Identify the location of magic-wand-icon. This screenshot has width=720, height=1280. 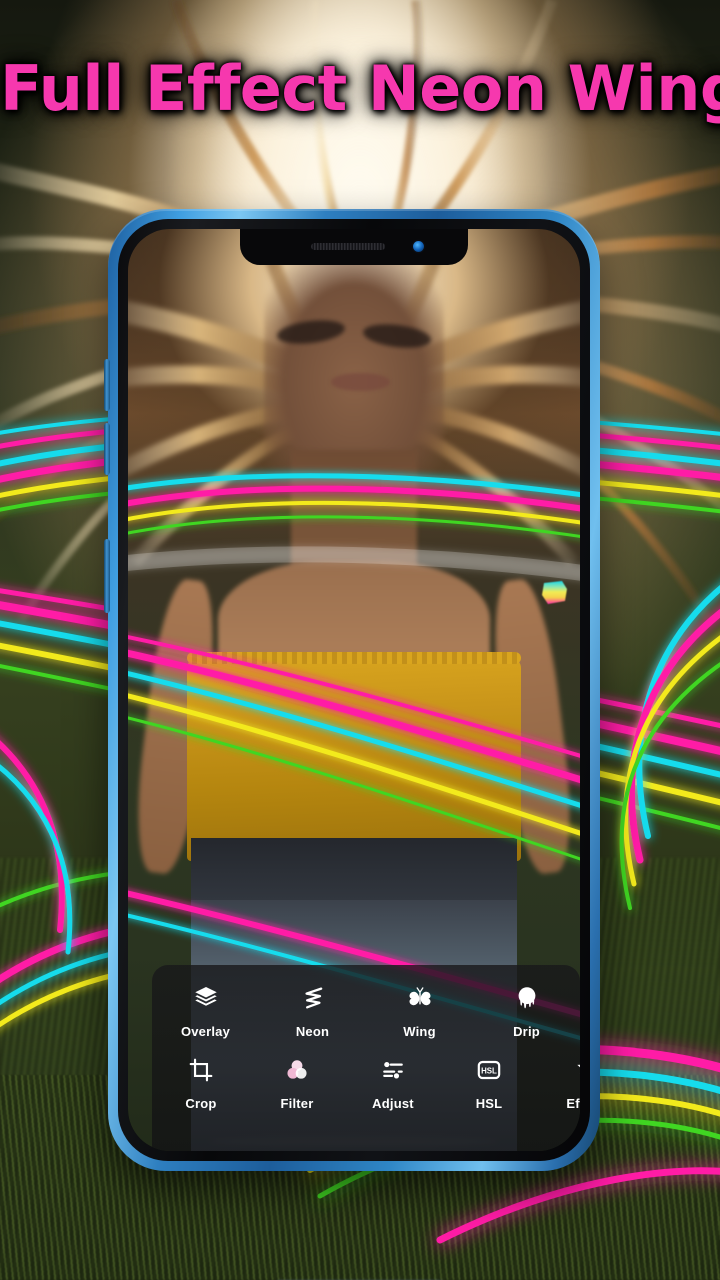
(575, 1070).